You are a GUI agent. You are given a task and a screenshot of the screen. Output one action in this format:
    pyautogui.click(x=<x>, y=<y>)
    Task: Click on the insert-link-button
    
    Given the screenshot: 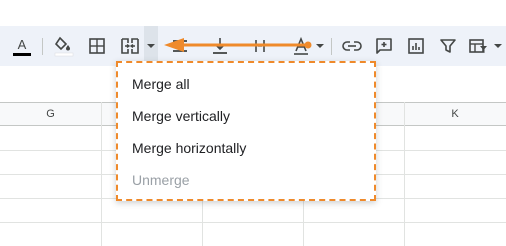 What is the action you would take?
    pyautogui.click(x=352, y=46)
    